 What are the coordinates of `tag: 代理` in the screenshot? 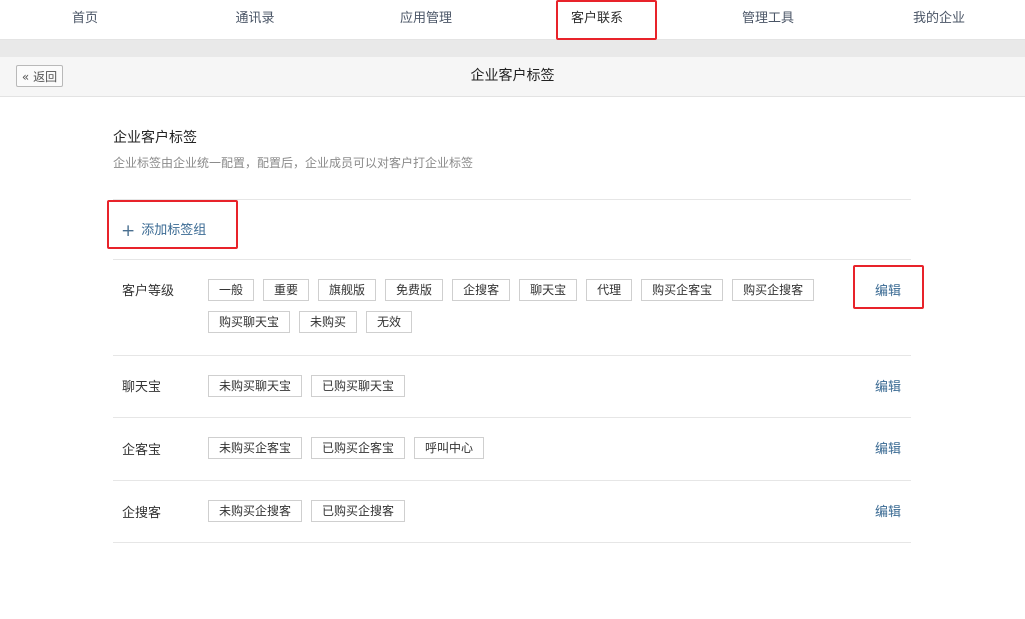 It's located at (609, 290).